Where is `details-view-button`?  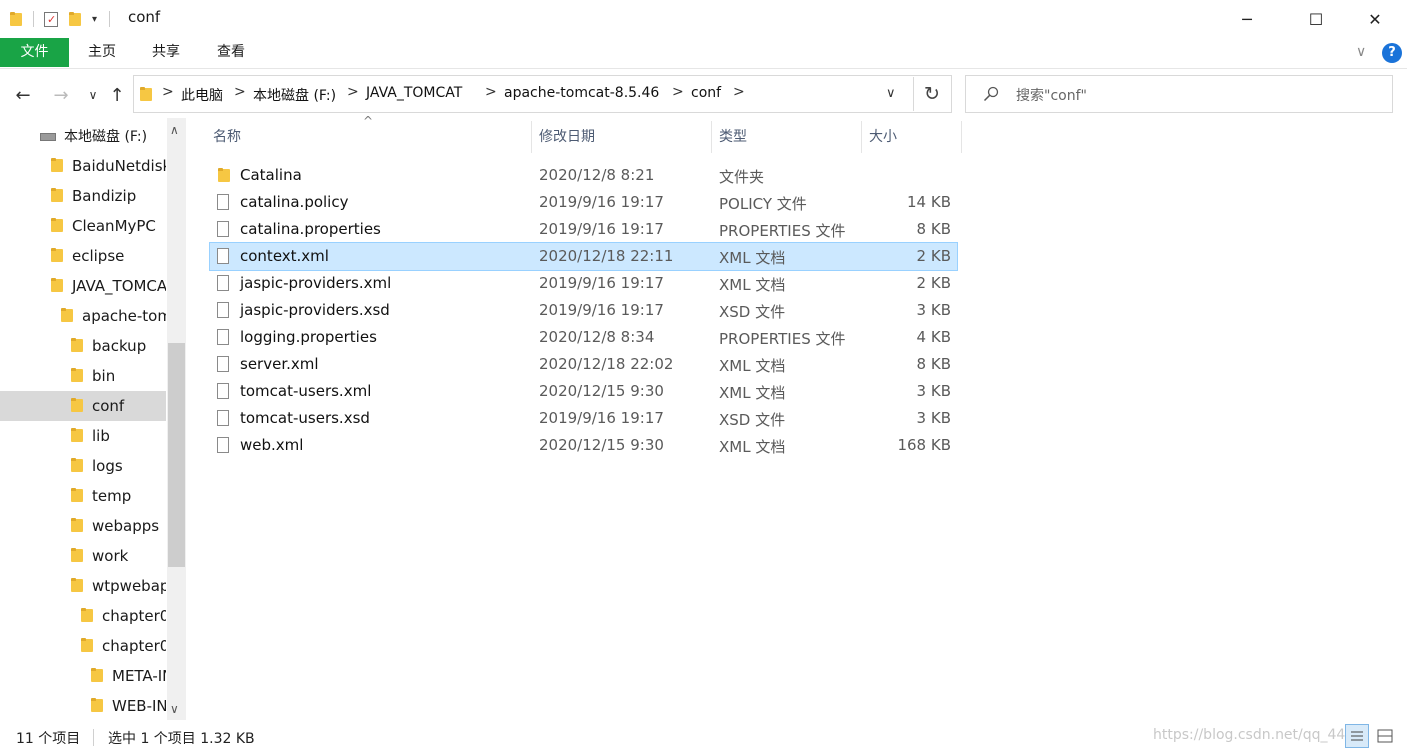 details-view-button is located at coordinates (1357, 736).